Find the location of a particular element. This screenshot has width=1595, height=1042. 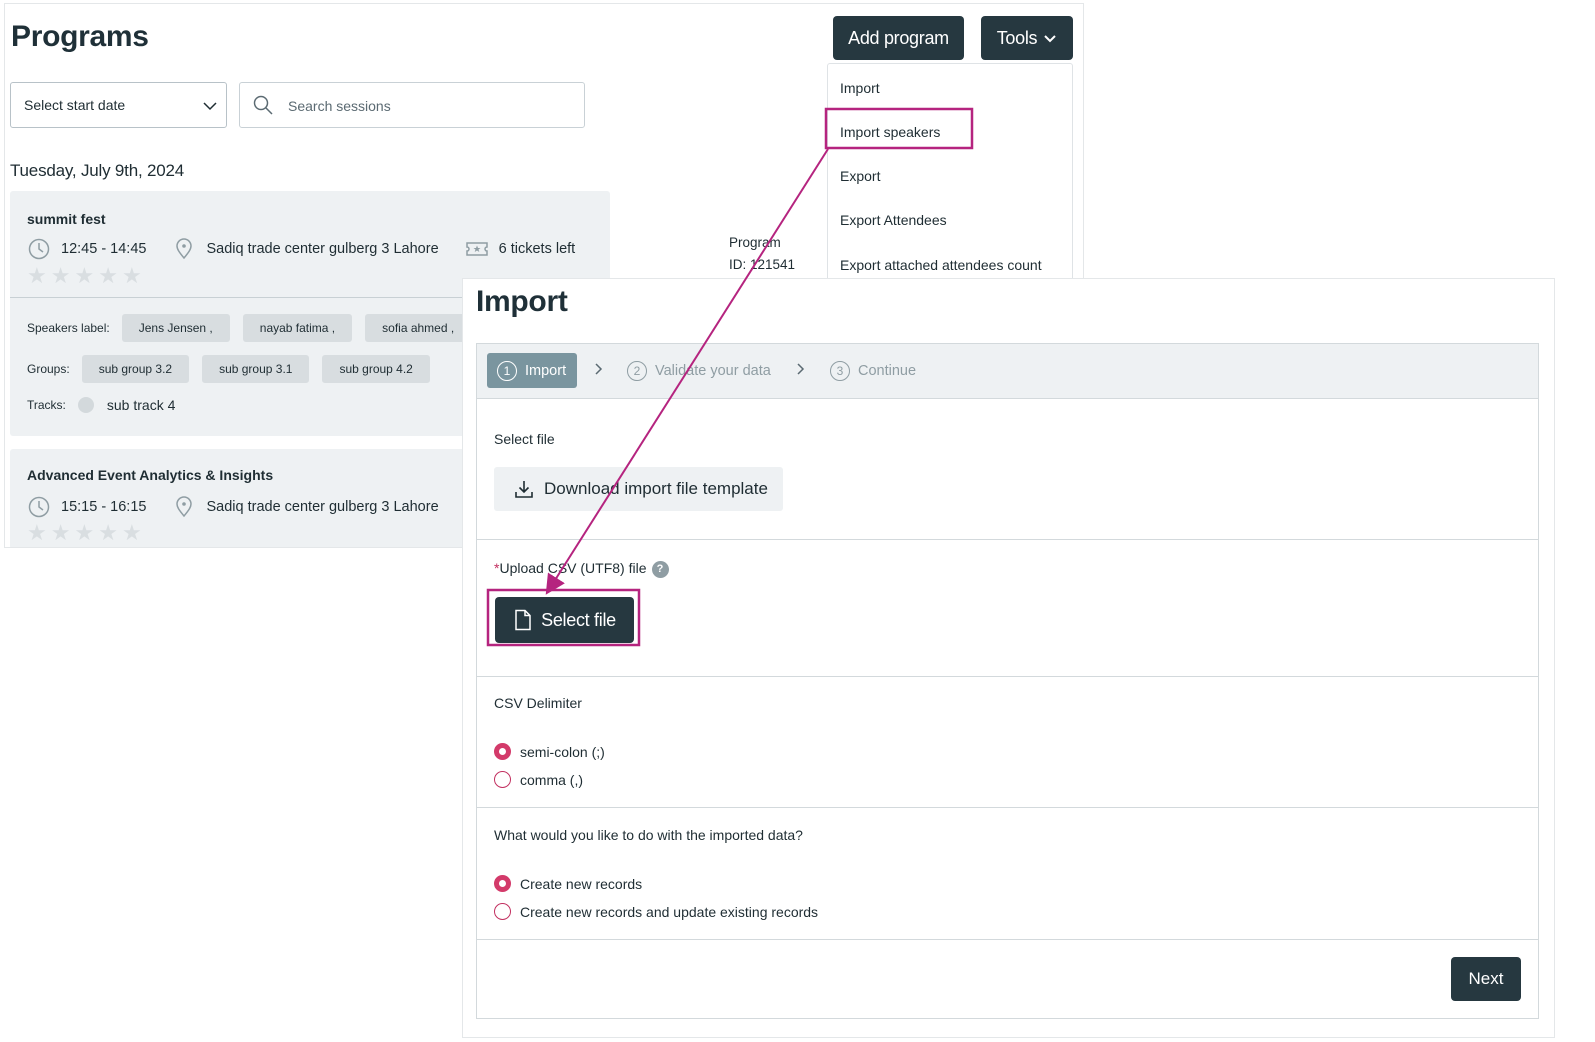

program-id-line2: ID: 121541 is located at coordinates (762, 264).